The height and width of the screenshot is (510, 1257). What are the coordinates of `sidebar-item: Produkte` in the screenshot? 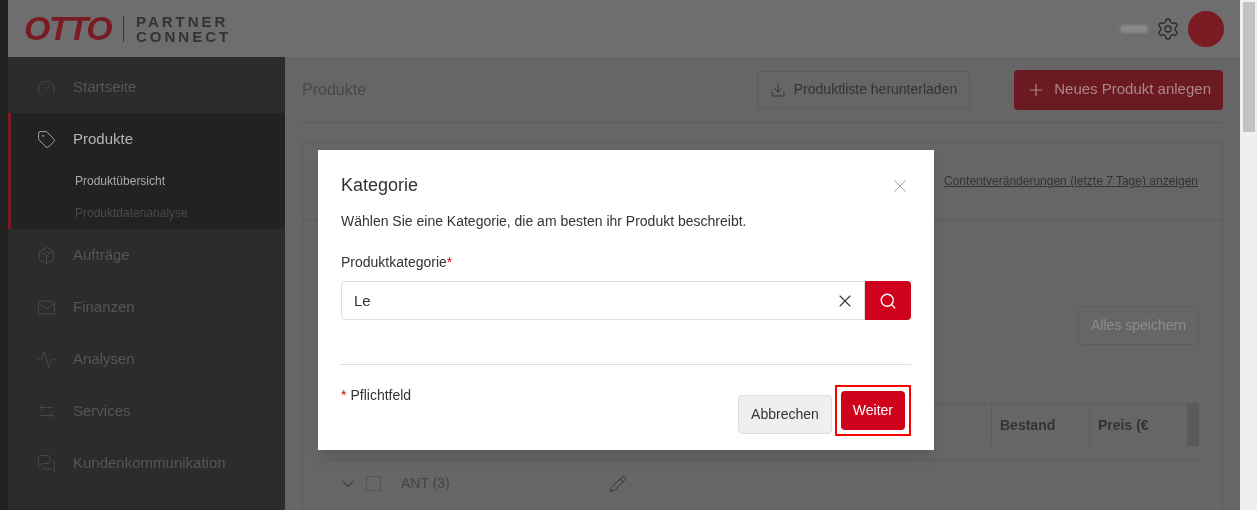 It's located at (148, 139).